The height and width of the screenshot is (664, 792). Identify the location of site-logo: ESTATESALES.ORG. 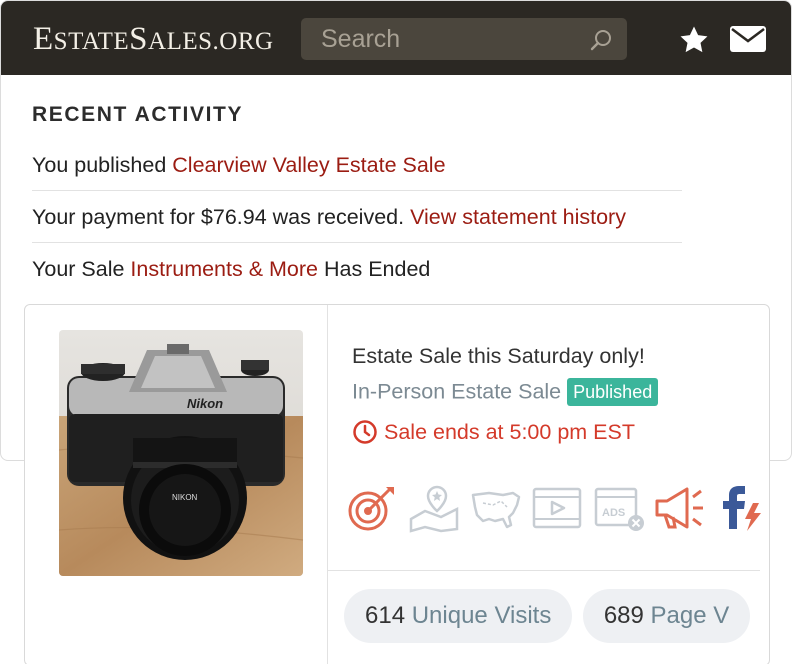
(153, 40).